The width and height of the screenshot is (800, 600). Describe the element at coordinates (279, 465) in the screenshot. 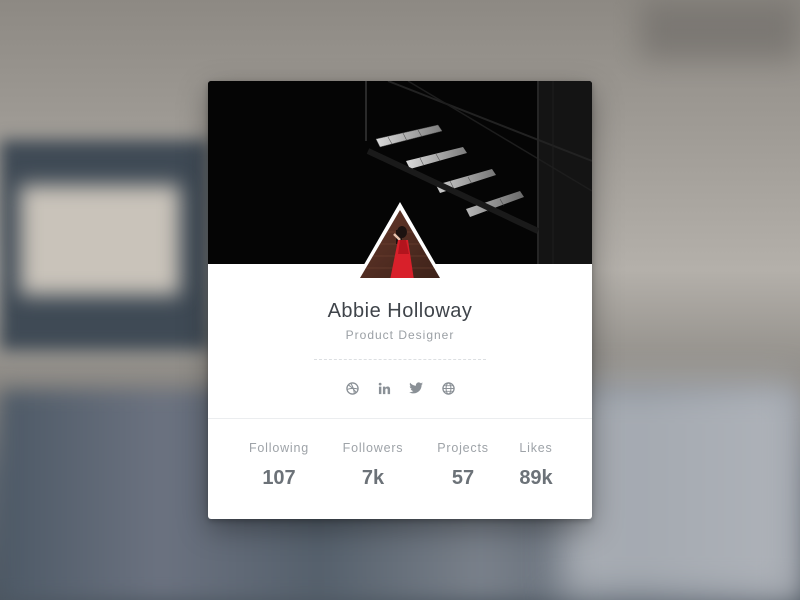

I see `stat-following: Following 107` at that location.